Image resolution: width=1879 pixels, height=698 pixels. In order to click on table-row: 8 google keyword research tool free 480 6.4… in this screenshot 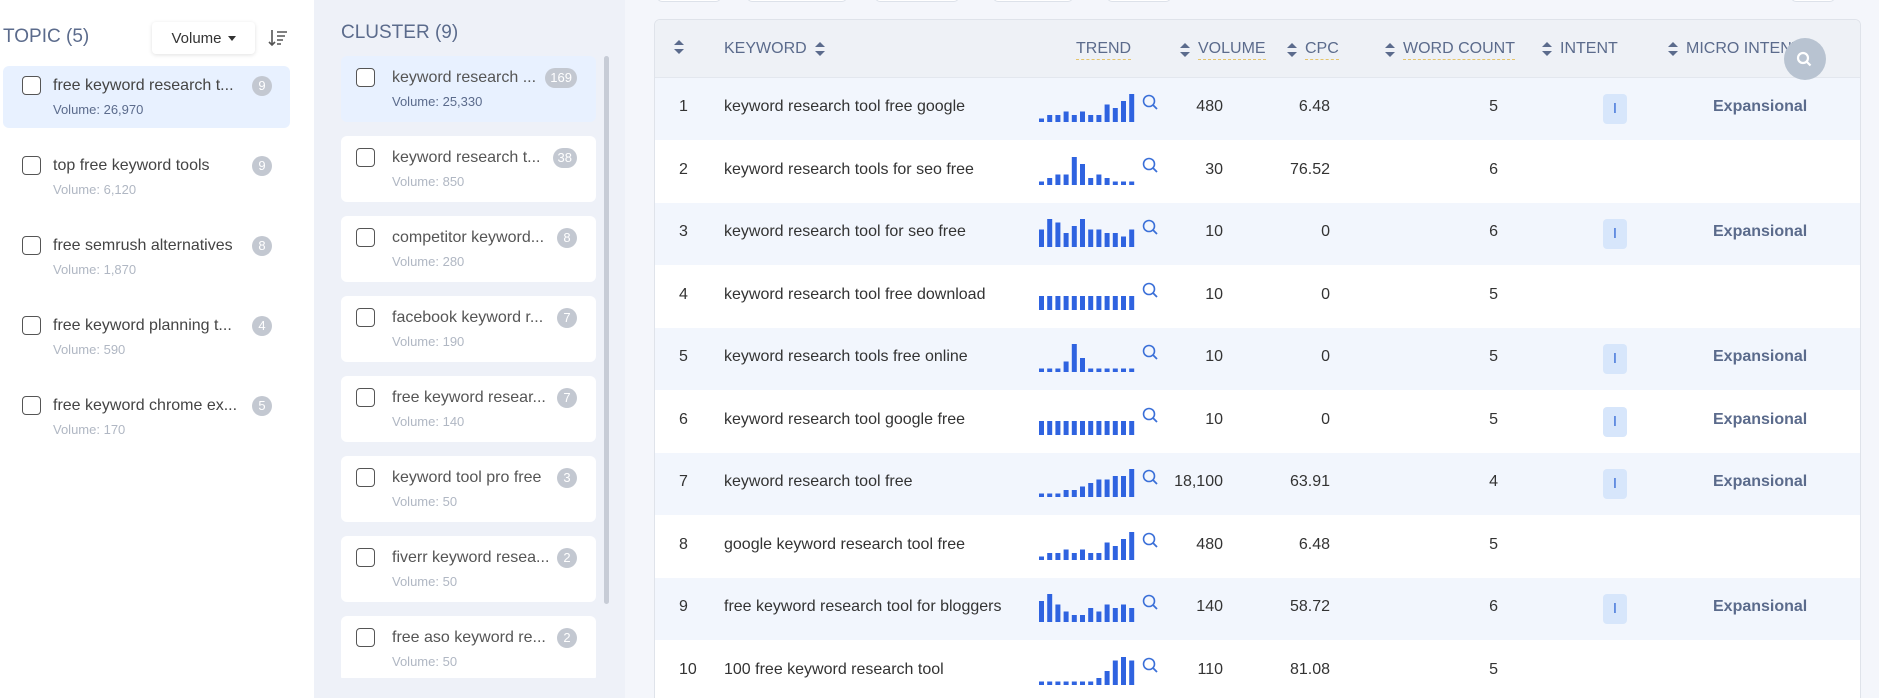, I will do `click(1257, 547)`.